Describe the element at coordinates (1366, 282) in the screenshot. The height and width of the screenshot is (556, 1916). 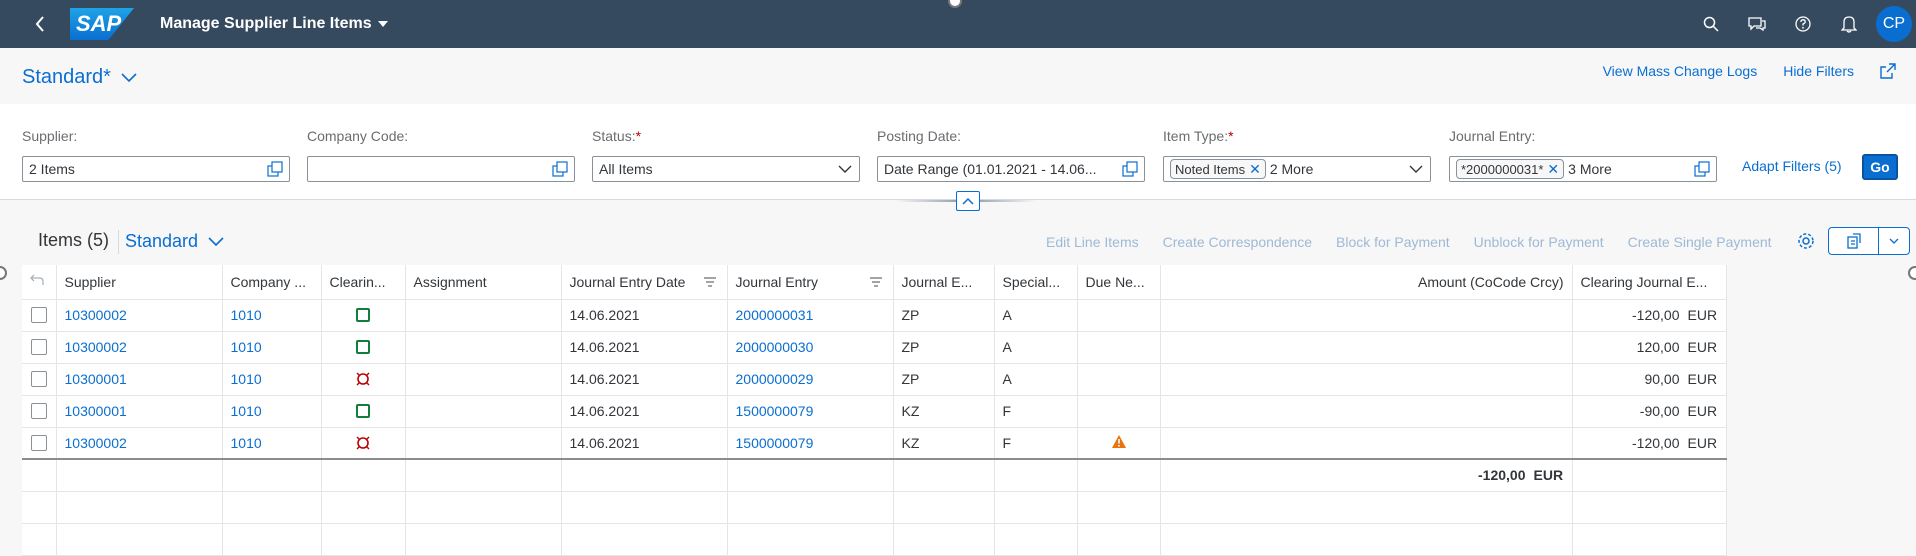
I see `column-header-amount: Amount (CoCode Crcy)` at that location.